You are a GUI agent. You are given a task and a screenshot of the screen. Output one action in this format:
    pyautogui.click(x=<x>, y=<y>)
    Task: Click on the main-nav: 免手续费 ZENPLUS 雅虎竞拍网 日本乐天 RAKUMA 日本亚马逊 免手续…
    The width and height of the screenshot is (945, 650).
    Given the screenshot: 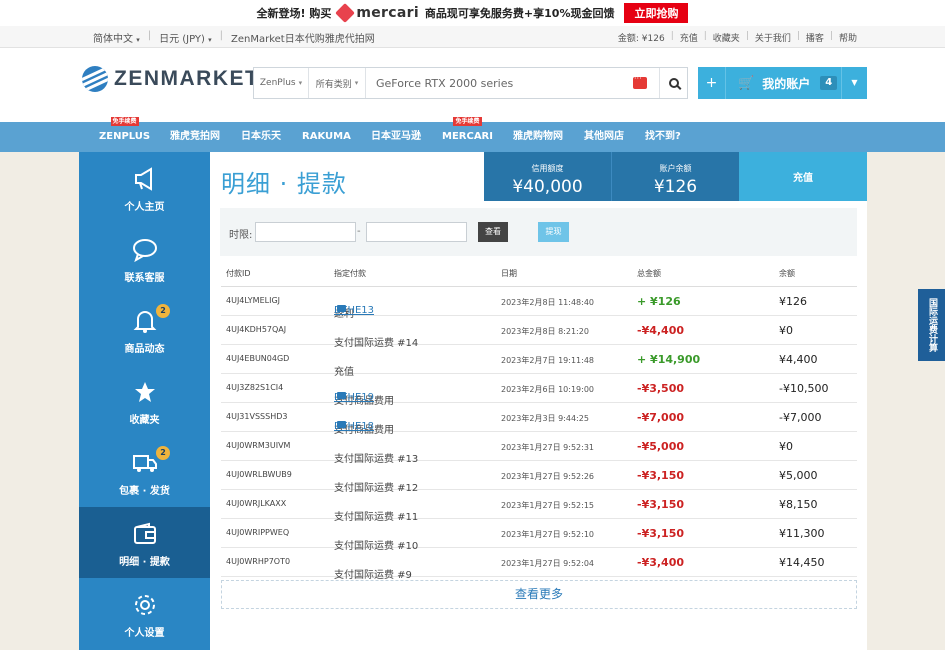 What is the action you would take?
    pyautogui.click(x=472, y=134)
    